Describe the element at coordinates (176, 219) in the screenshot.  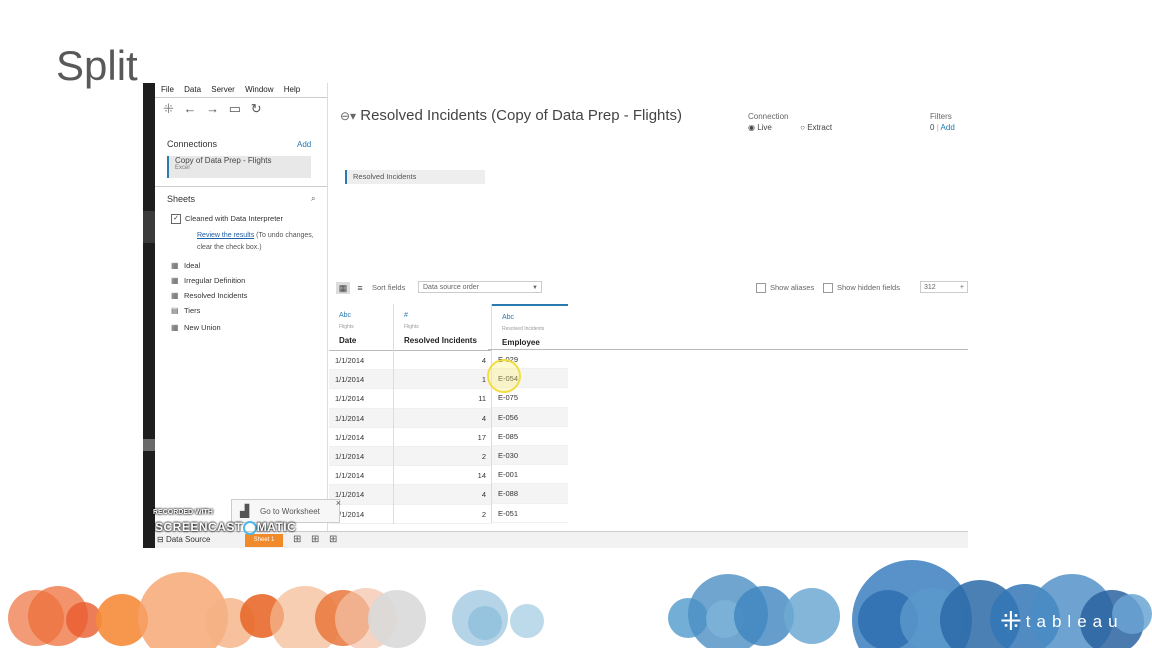
I see `checkbox-checked-icon: ✓` at that location.